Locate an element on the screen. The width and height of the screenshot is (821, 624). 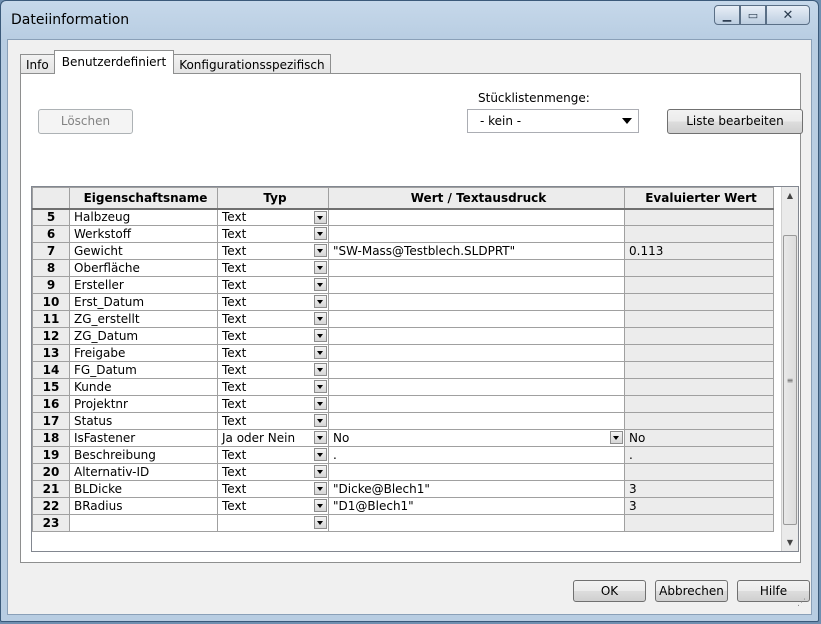
property-name-cell: Halbzeug is located at coordinates (143, 217).